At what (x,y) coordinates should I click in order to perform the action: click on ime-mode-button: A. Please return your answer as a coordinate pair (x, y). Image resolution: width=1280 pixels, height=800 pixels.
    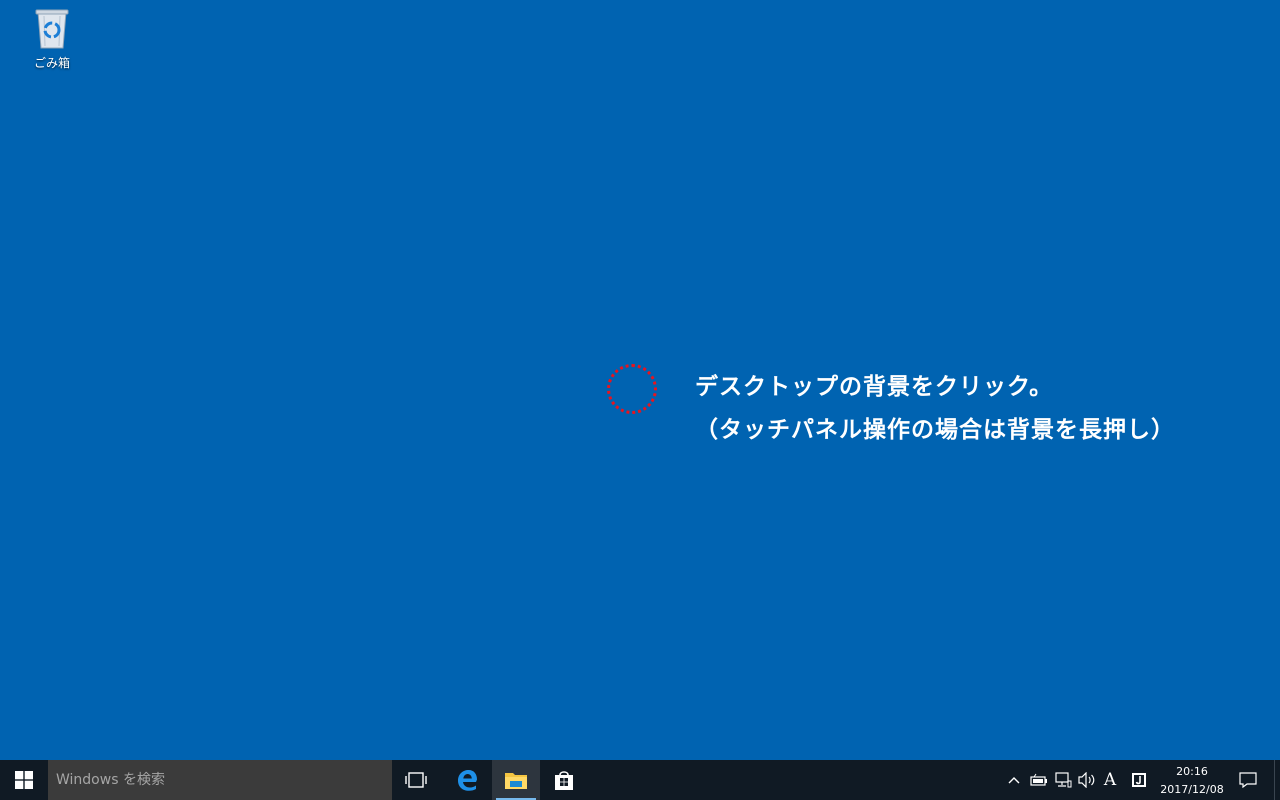
    Looking at the image, I should click on (1110, 780).